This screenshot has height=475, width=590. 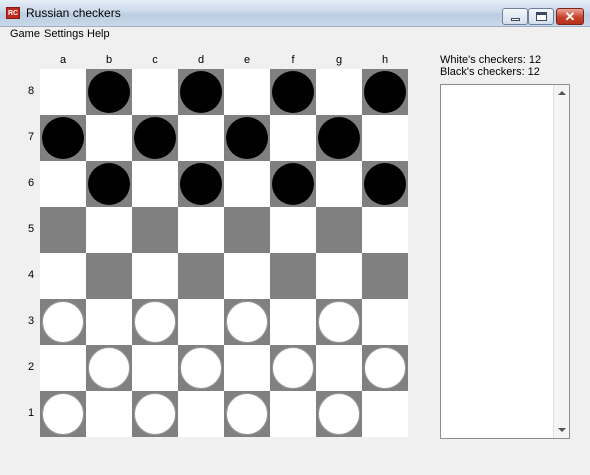 What do you see at coordinates (385, 138) in the screenshot?
I see `square-h7` at bounding box center [385, 138].